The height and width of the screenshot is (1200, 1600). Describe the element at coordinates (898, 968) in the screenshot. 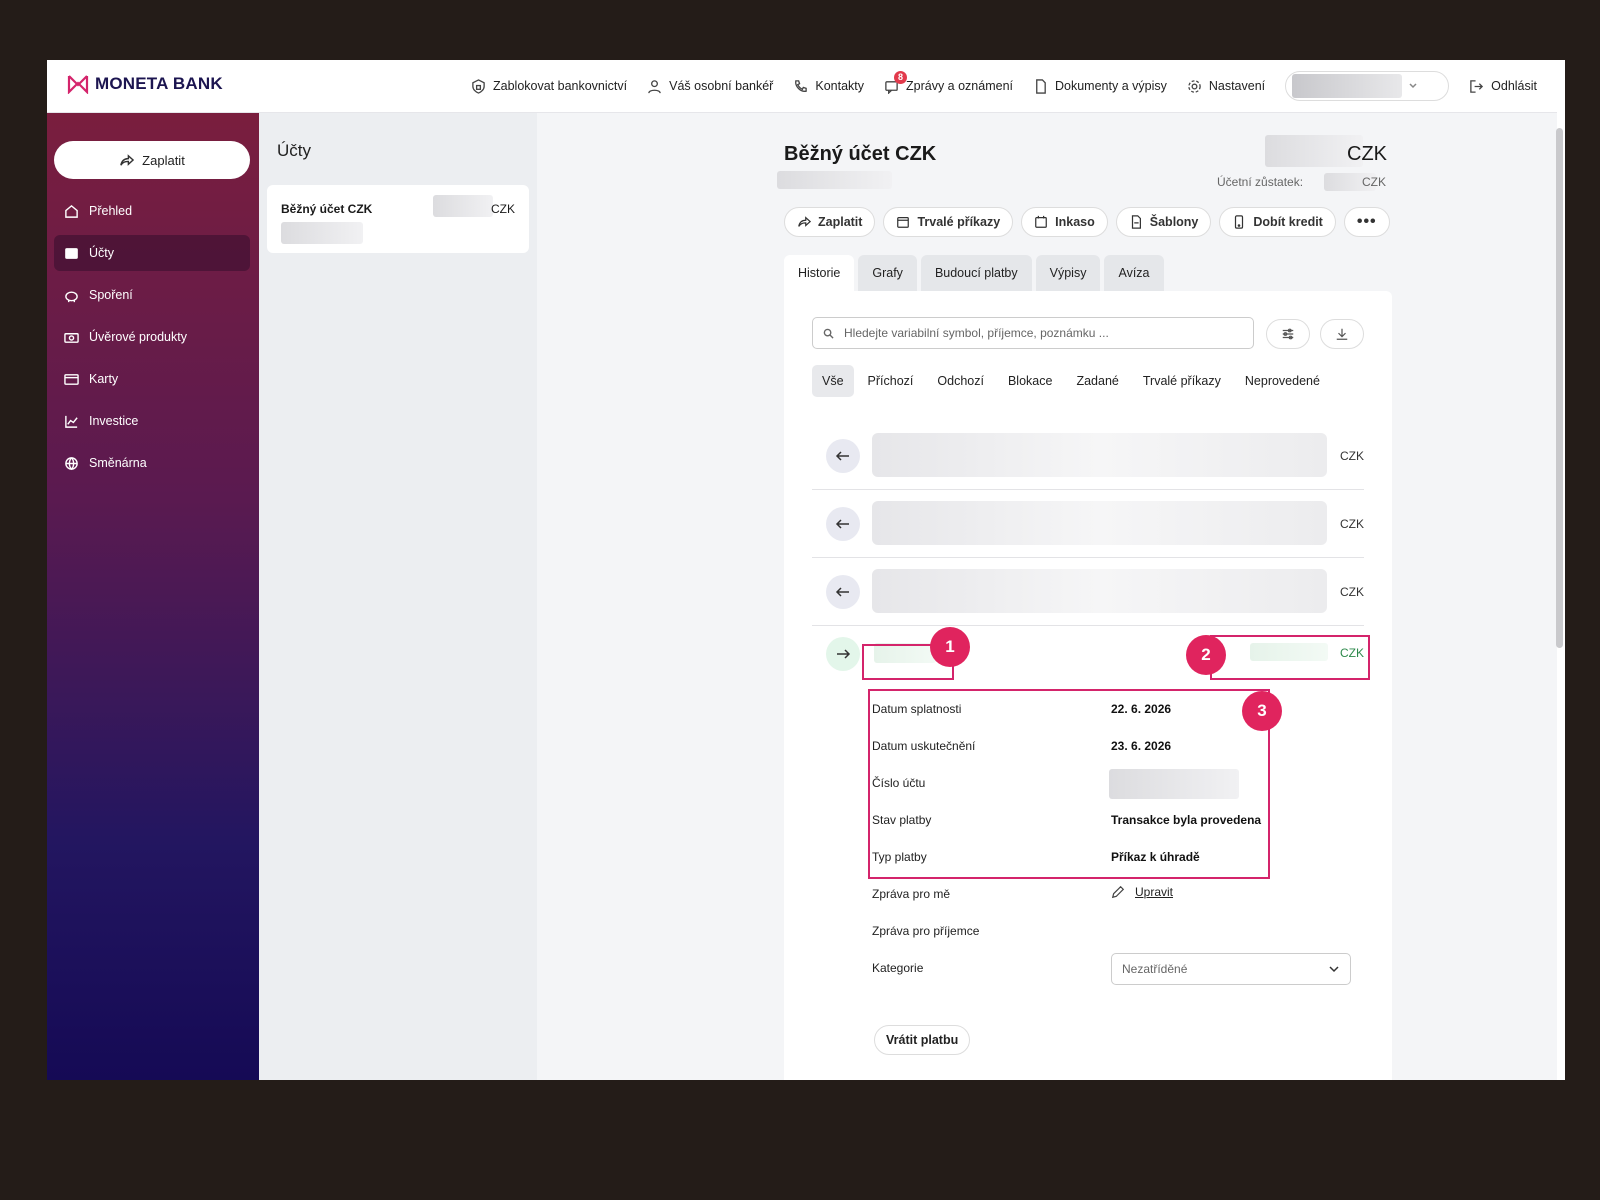

I see `detail-label: Kategorie` at that location.